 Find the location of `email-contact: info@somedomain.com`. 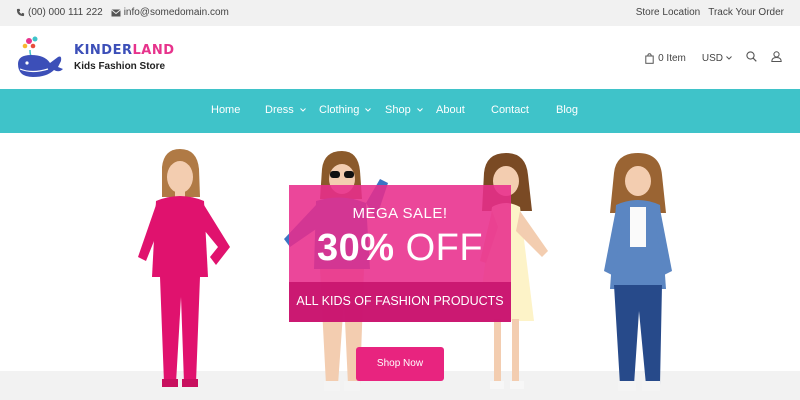

email-contact: info@somedomain.com is located at coordinates (169, 12).